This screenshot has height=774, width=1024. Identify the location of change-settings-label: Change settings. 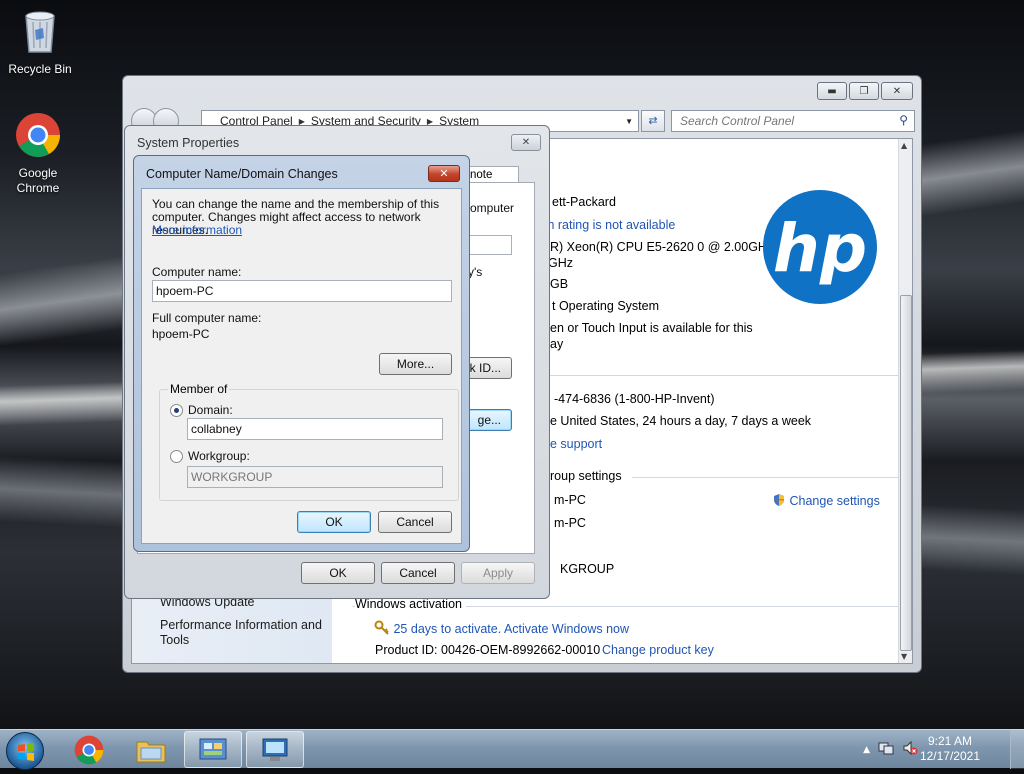
(834, 501).